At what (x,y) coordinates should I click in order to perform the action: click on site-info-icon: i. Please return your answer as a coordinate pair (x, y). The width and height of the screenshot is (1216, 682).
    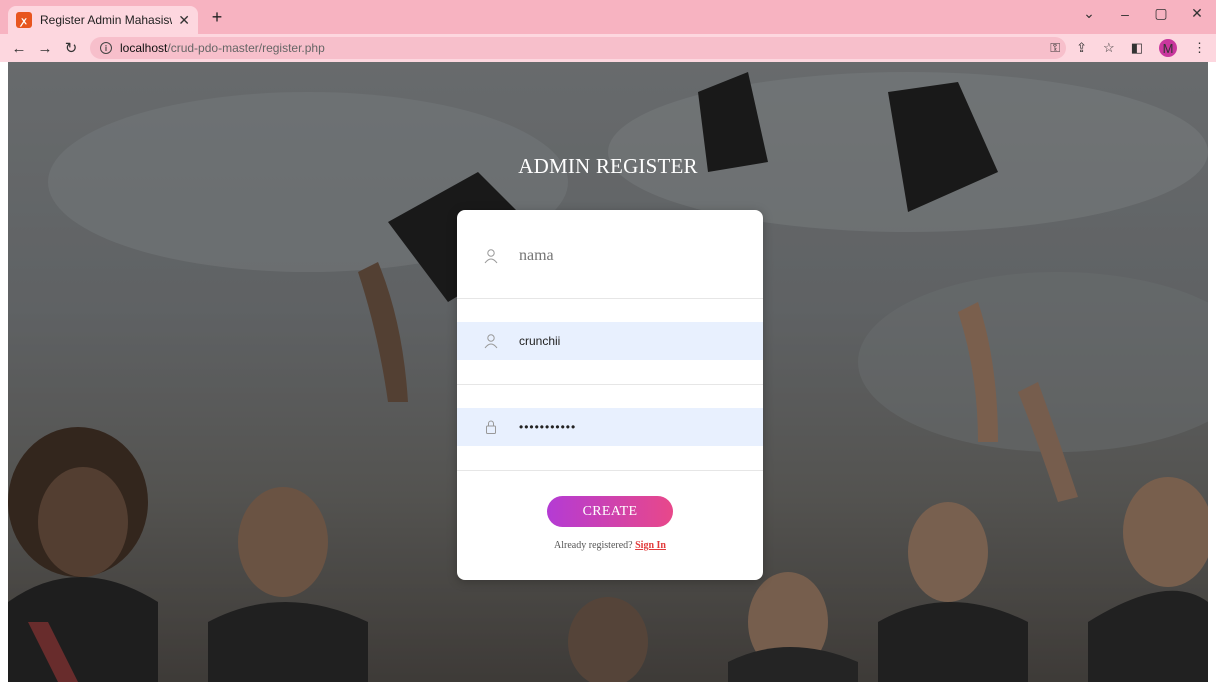
    Looking at the image, I should click on (106, 48).